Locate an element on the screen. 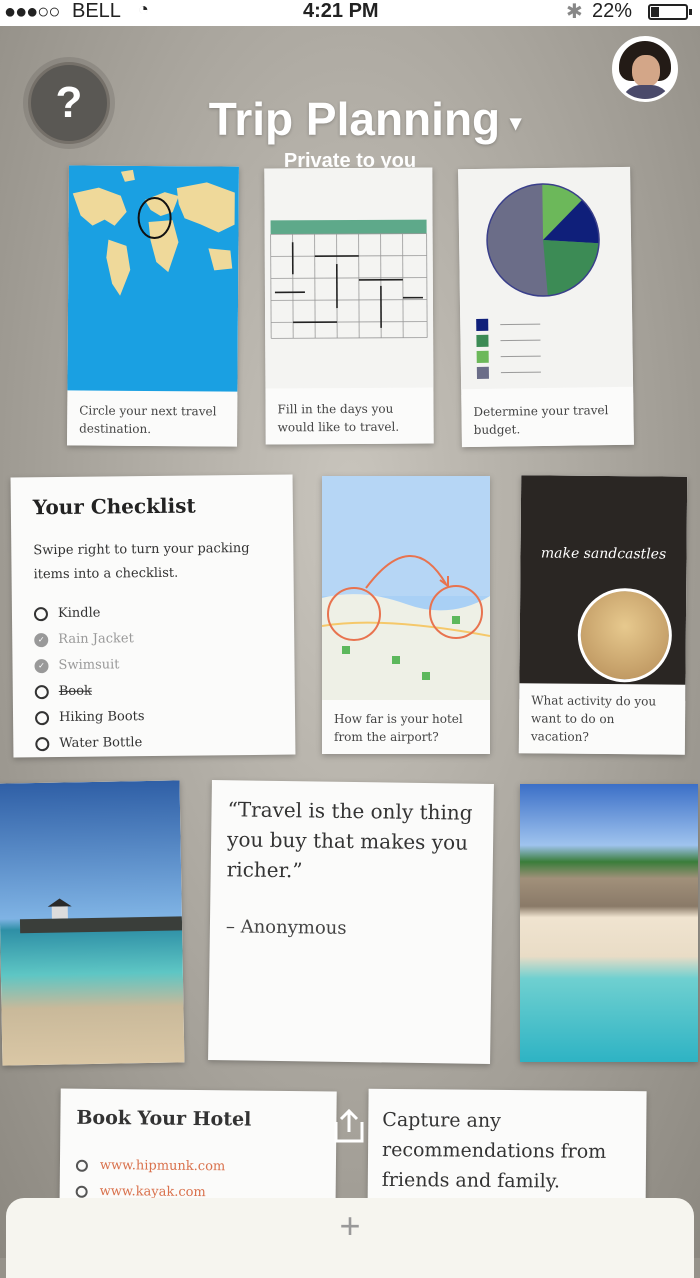  calendar-image is located at coordinates (348, 278).